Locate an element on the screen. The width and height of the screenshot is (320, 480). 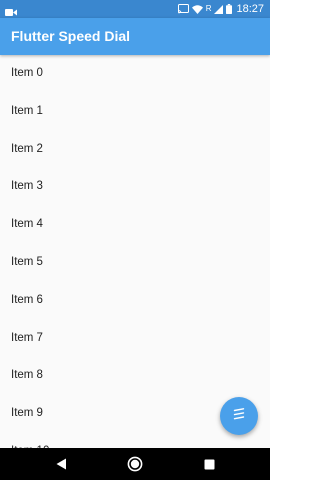
status-bar: R 18:27 is located at coordinates (135, 9).